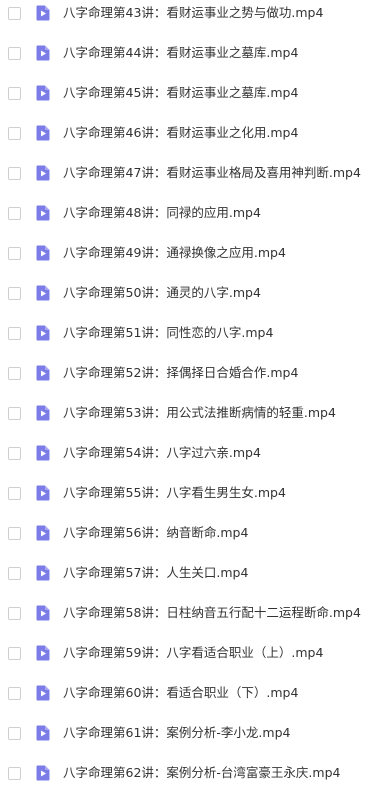 This screenshot has width=392, height=799. Describe the element at coordinates (180, 53) in the screenshot. I see `file-name: 八字命理第44讲：看财运事业之墓库.mp4` at that location.